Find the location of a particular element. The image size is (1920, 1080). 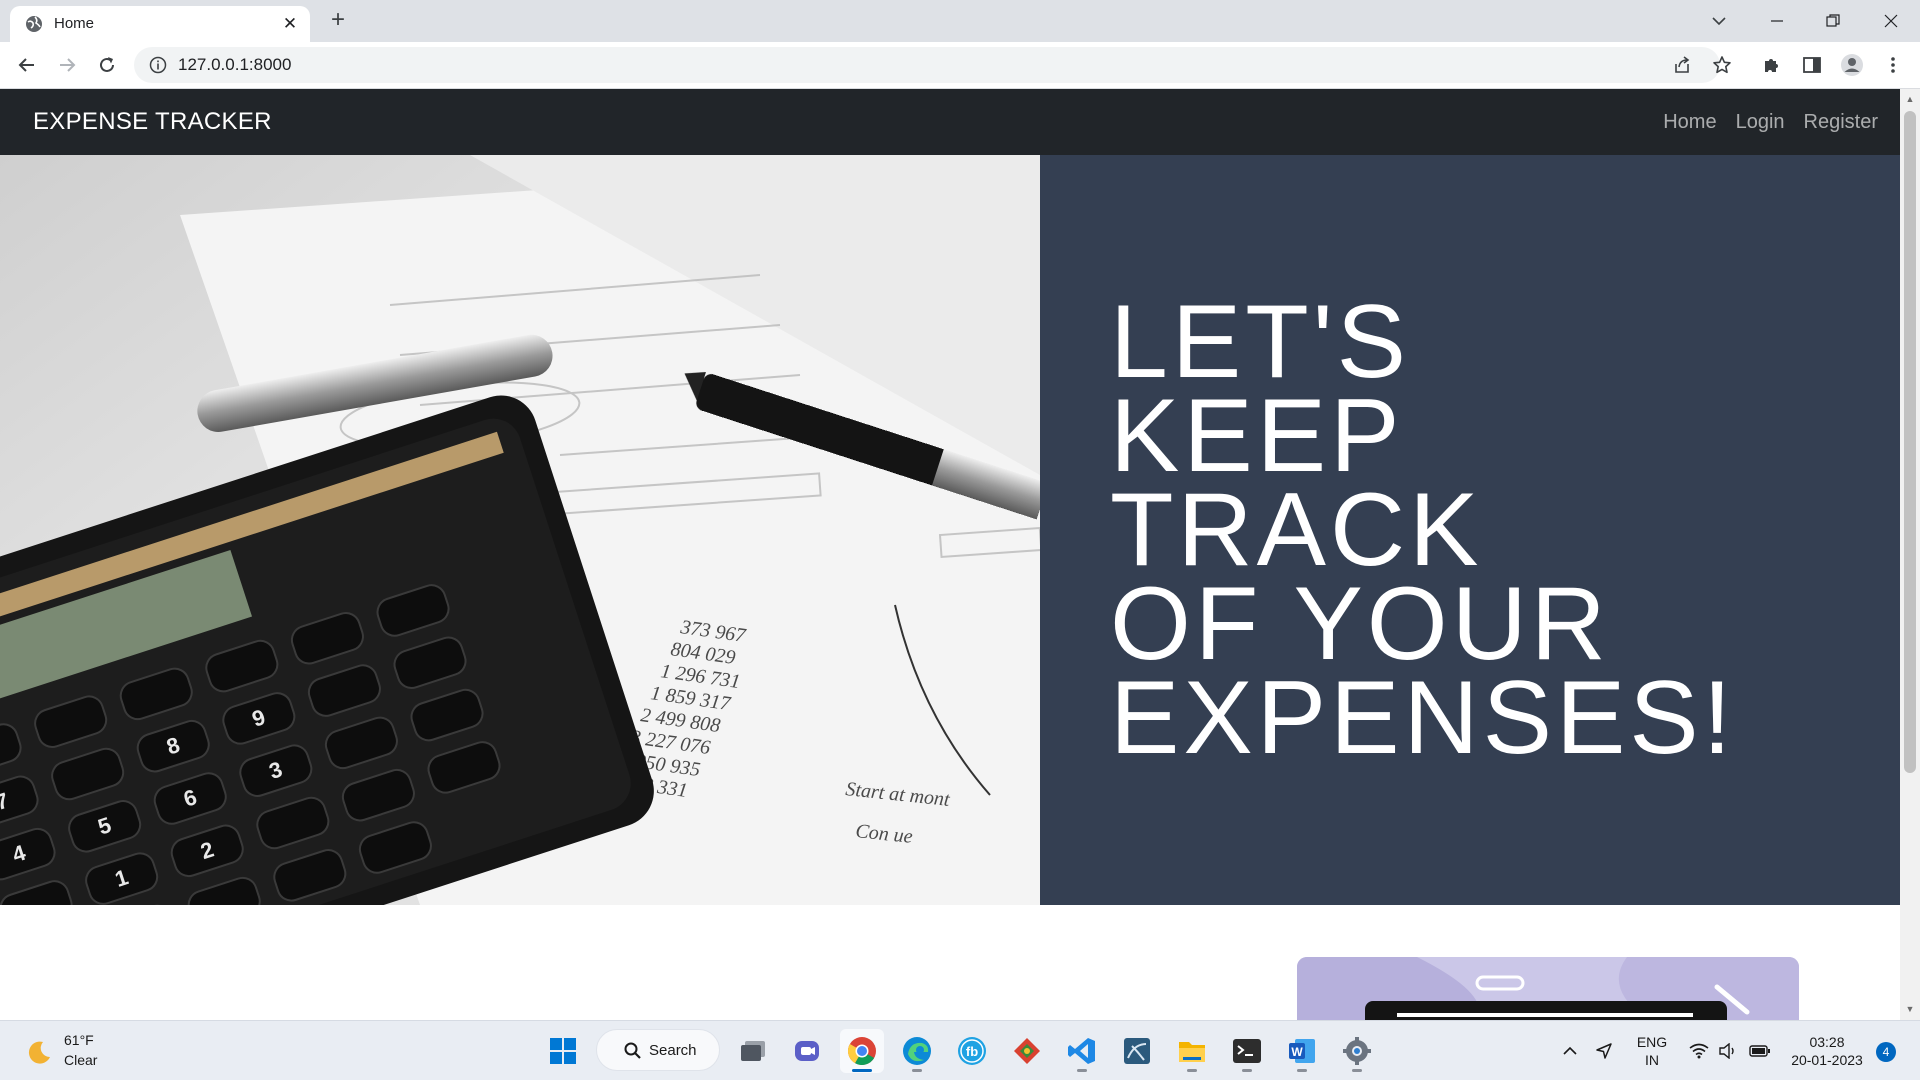

new-tab-icon: + is located at coordinates (338, 20).